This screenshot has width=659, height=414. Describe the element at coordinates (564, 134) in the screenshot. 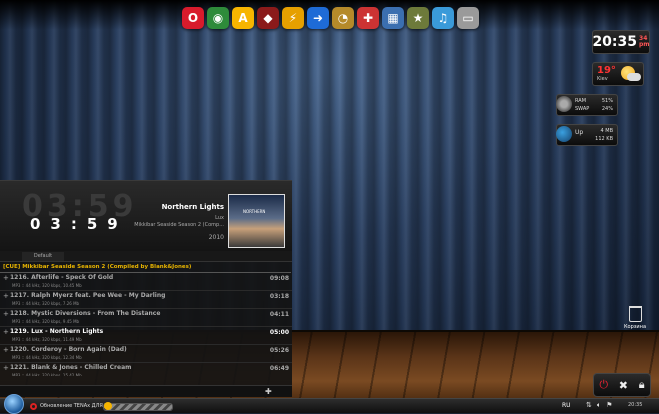

I see `globe-icon` at that location.